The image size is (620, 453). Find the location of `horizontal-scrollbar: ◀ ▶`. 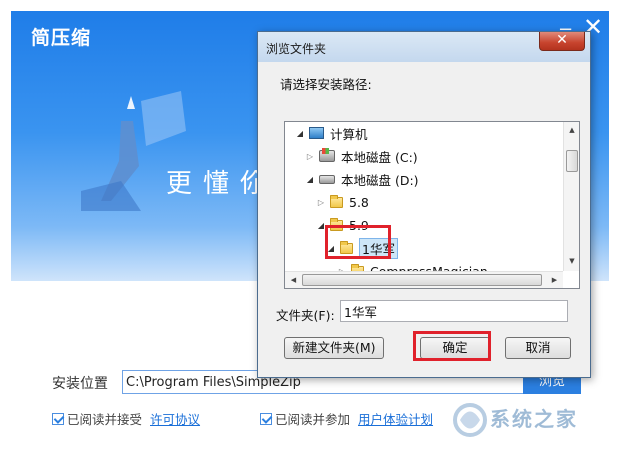

horizontal-scrollbar: ◀ ▶ is located at coordinates (424, 279).